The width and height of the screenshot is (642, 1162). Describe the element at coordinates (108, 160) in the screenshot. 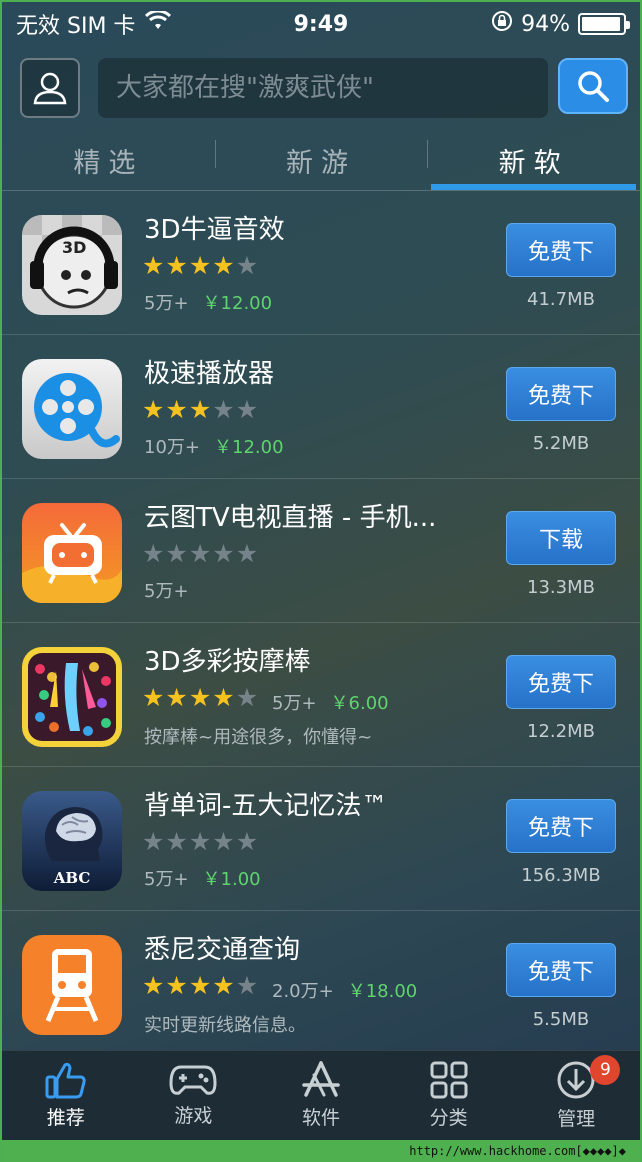

I see `tab-featured: 精选` at that location.